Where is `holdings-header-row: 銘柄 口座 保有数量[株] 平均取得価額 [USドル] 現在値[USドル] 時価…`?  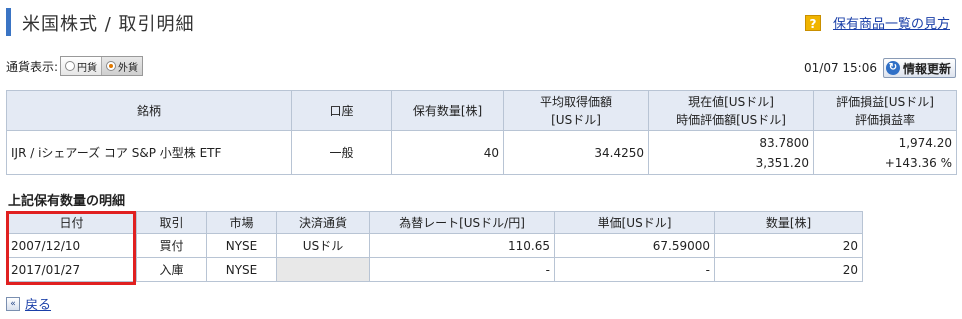
holdings-header-row: 銘柄 口座 保有数量[株] 平均取得価額 [USドル] 現在値[USドル] 時価… is located at coordinates (481, 110).